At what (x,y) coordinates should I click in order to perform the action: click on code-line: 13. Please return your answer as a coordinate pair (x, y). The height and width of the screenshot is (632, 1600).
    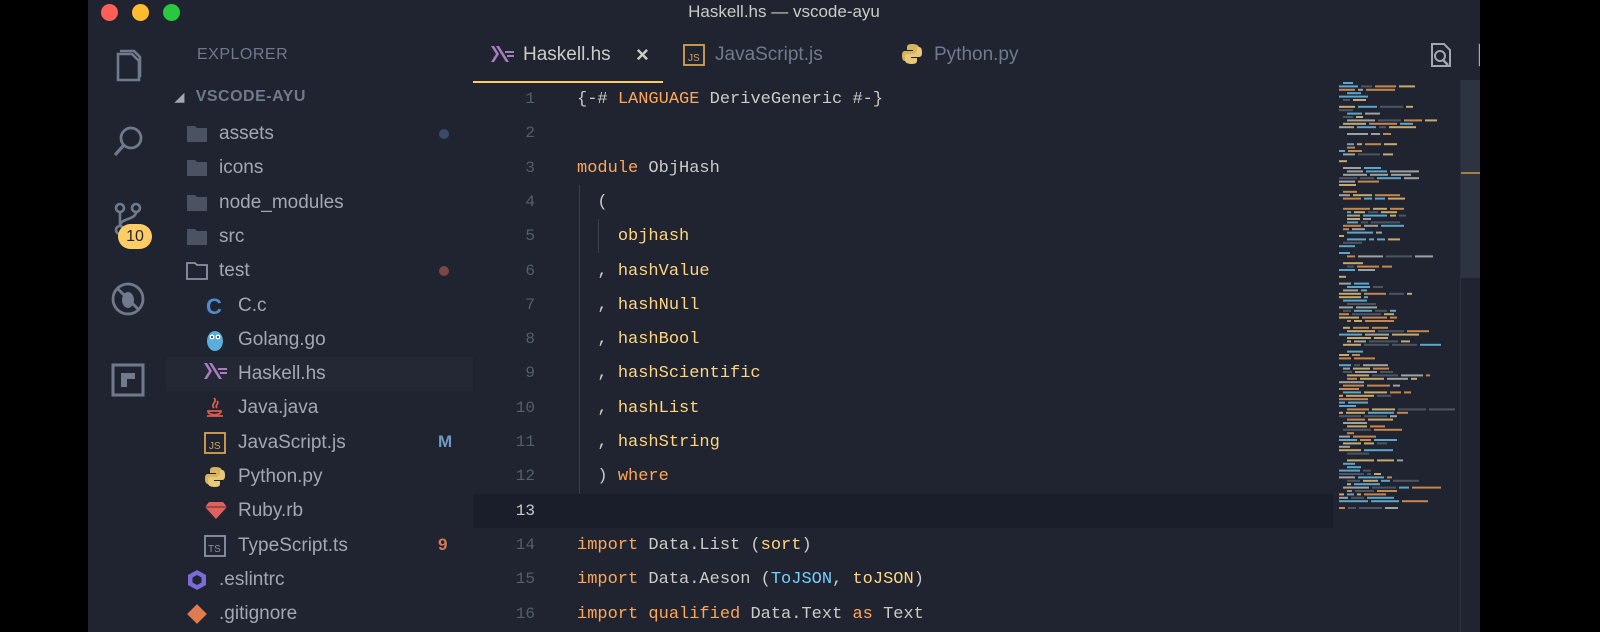
    Looking at the image, I should click on (903, 510).